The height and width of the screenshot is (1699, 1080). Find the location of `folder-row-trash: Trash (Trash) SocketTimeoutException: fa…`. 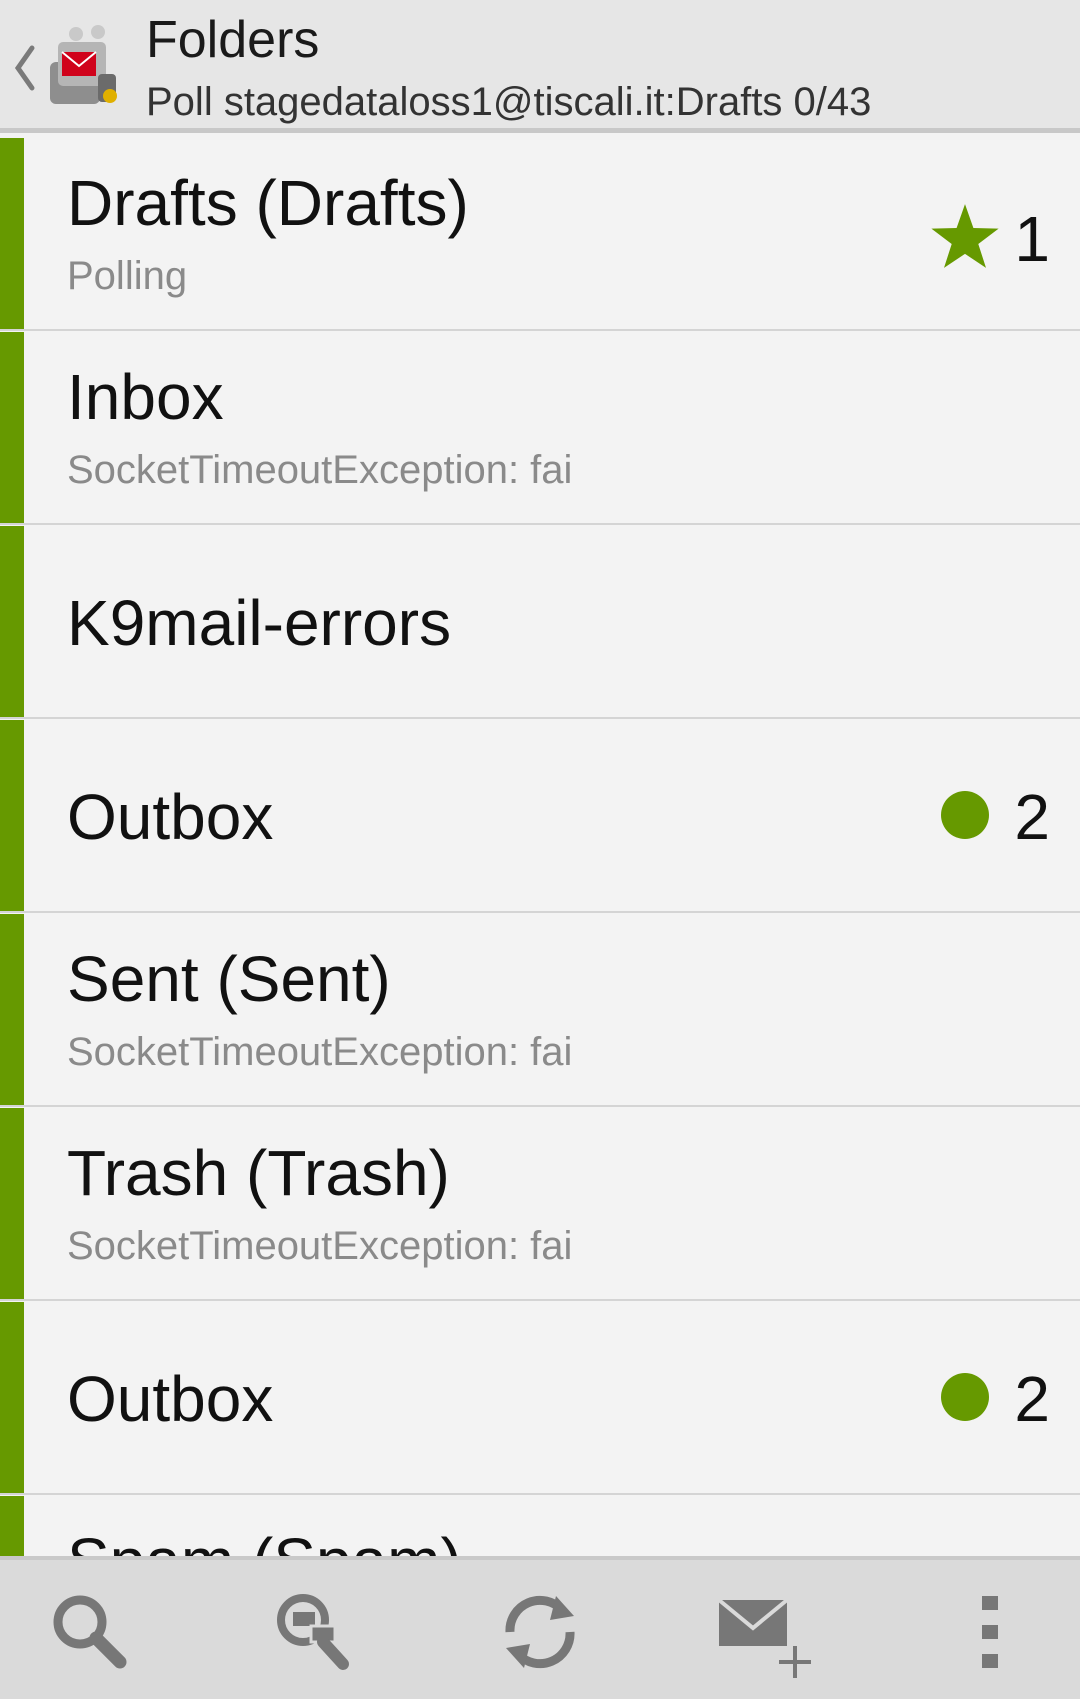

folder-row-trash: Trash (Trash) SocketTimeoutException: fa… is located at coordinates (540, 1204).